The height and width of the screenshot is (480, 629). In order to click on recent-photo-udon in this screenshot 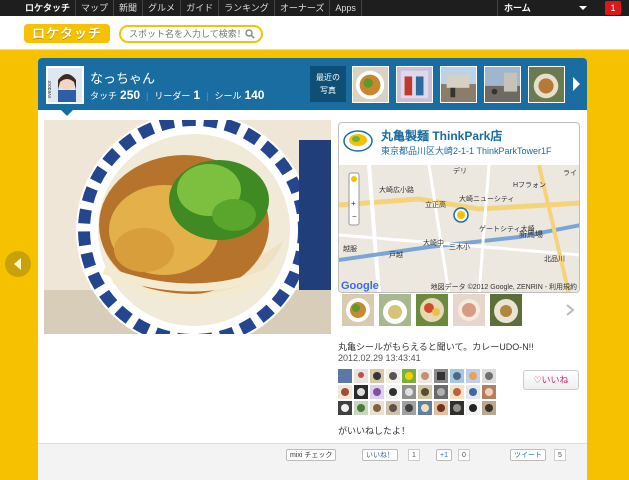, I will do `click(370, 84)`.